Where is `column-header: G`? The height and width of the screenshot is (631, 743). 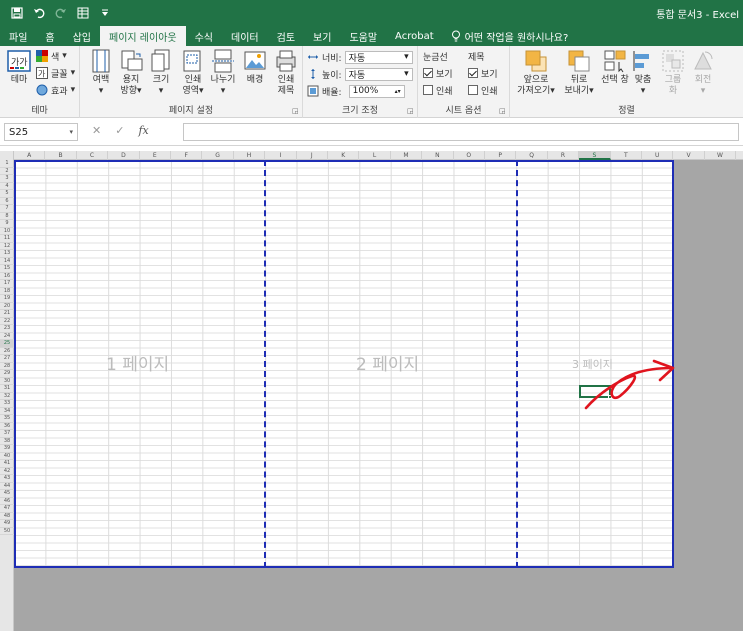
column-header: G is located at coordinates (218, 155).